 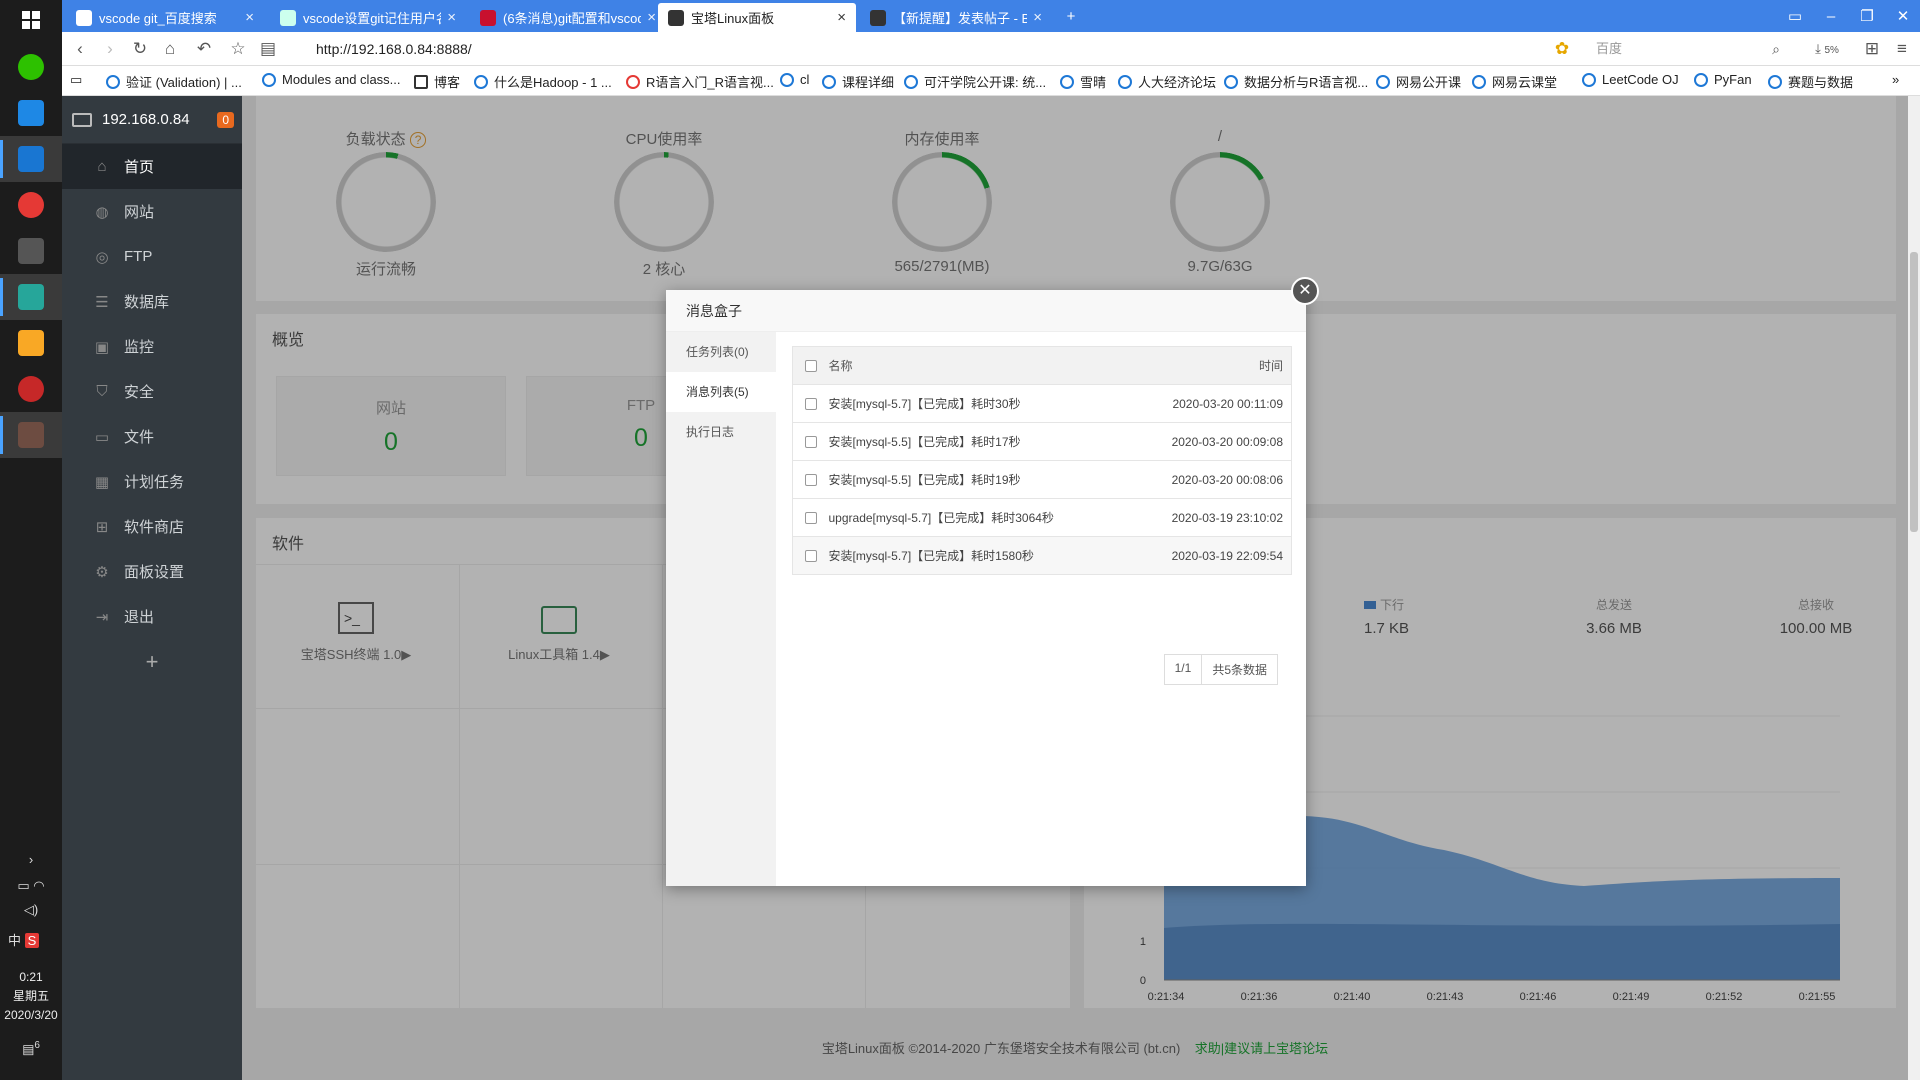 What do you see at coordinates (794, 79) in the screenshot?
I see `bookmark-item: cl` at bounding box center [794, 79].